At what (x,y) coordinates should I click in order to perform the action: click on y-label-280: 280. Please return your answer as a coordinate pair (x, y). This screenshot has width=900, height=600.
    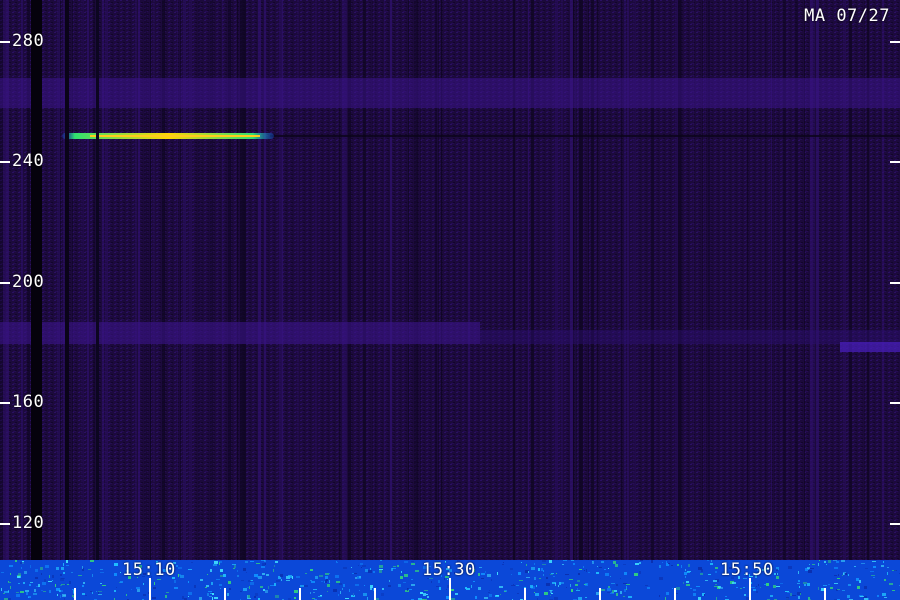
    Looking at the image, I should click on (28, 41).